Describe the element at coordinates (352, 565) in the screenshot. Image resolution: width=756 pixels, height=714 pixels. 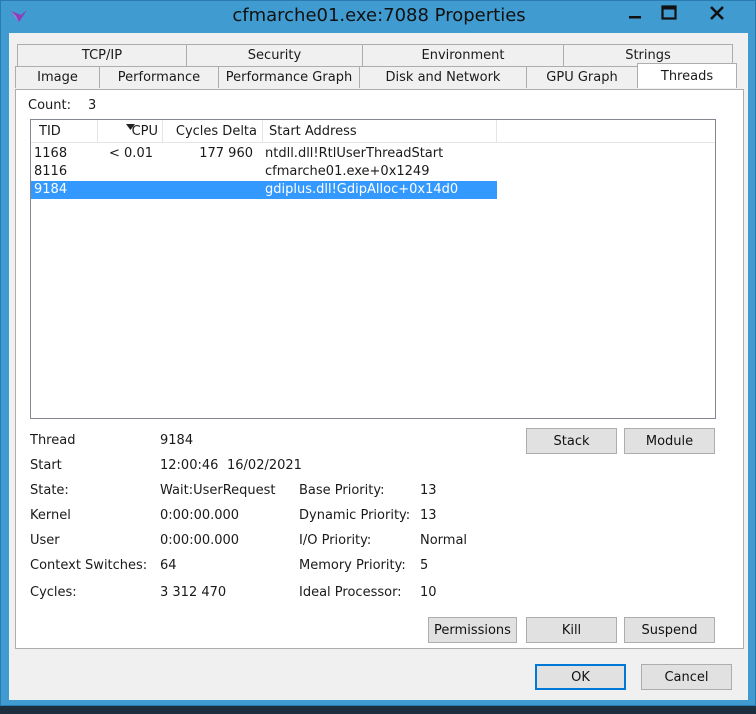
I see `memory-priority-label: Memory Priority:` at that location.